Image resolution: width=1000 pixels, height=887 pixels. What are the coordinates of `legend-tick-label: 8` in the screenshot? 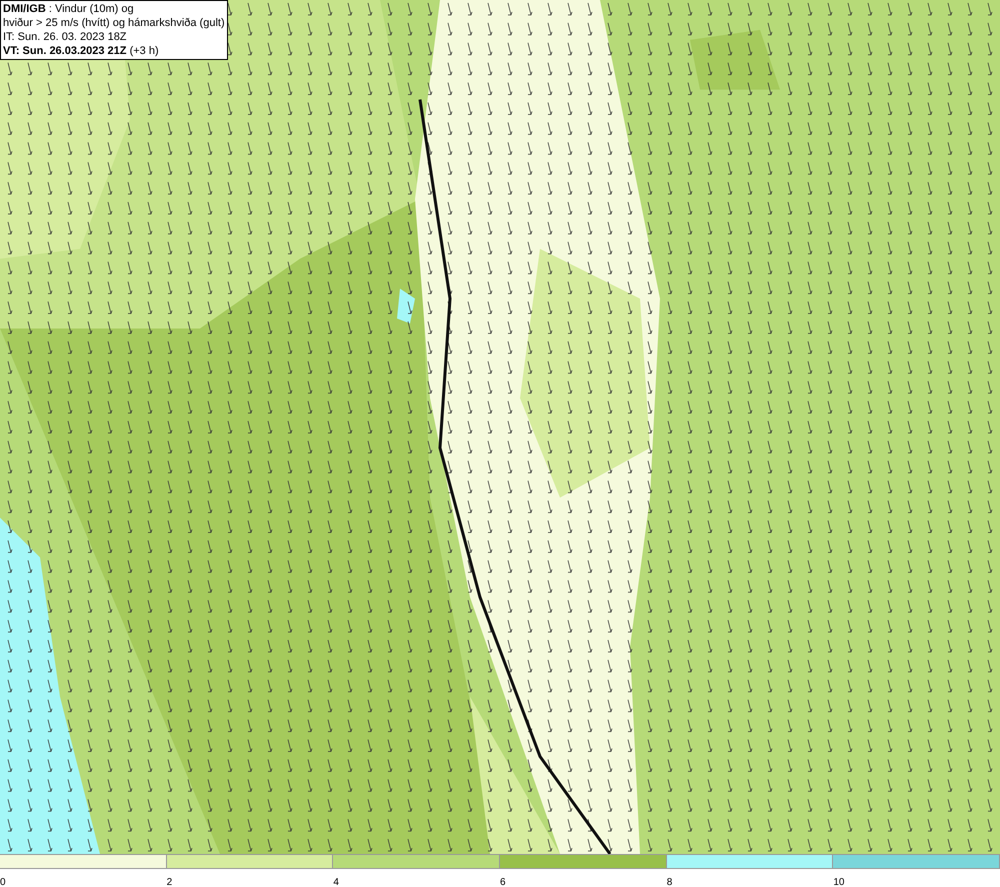 It's located at (669, 882).